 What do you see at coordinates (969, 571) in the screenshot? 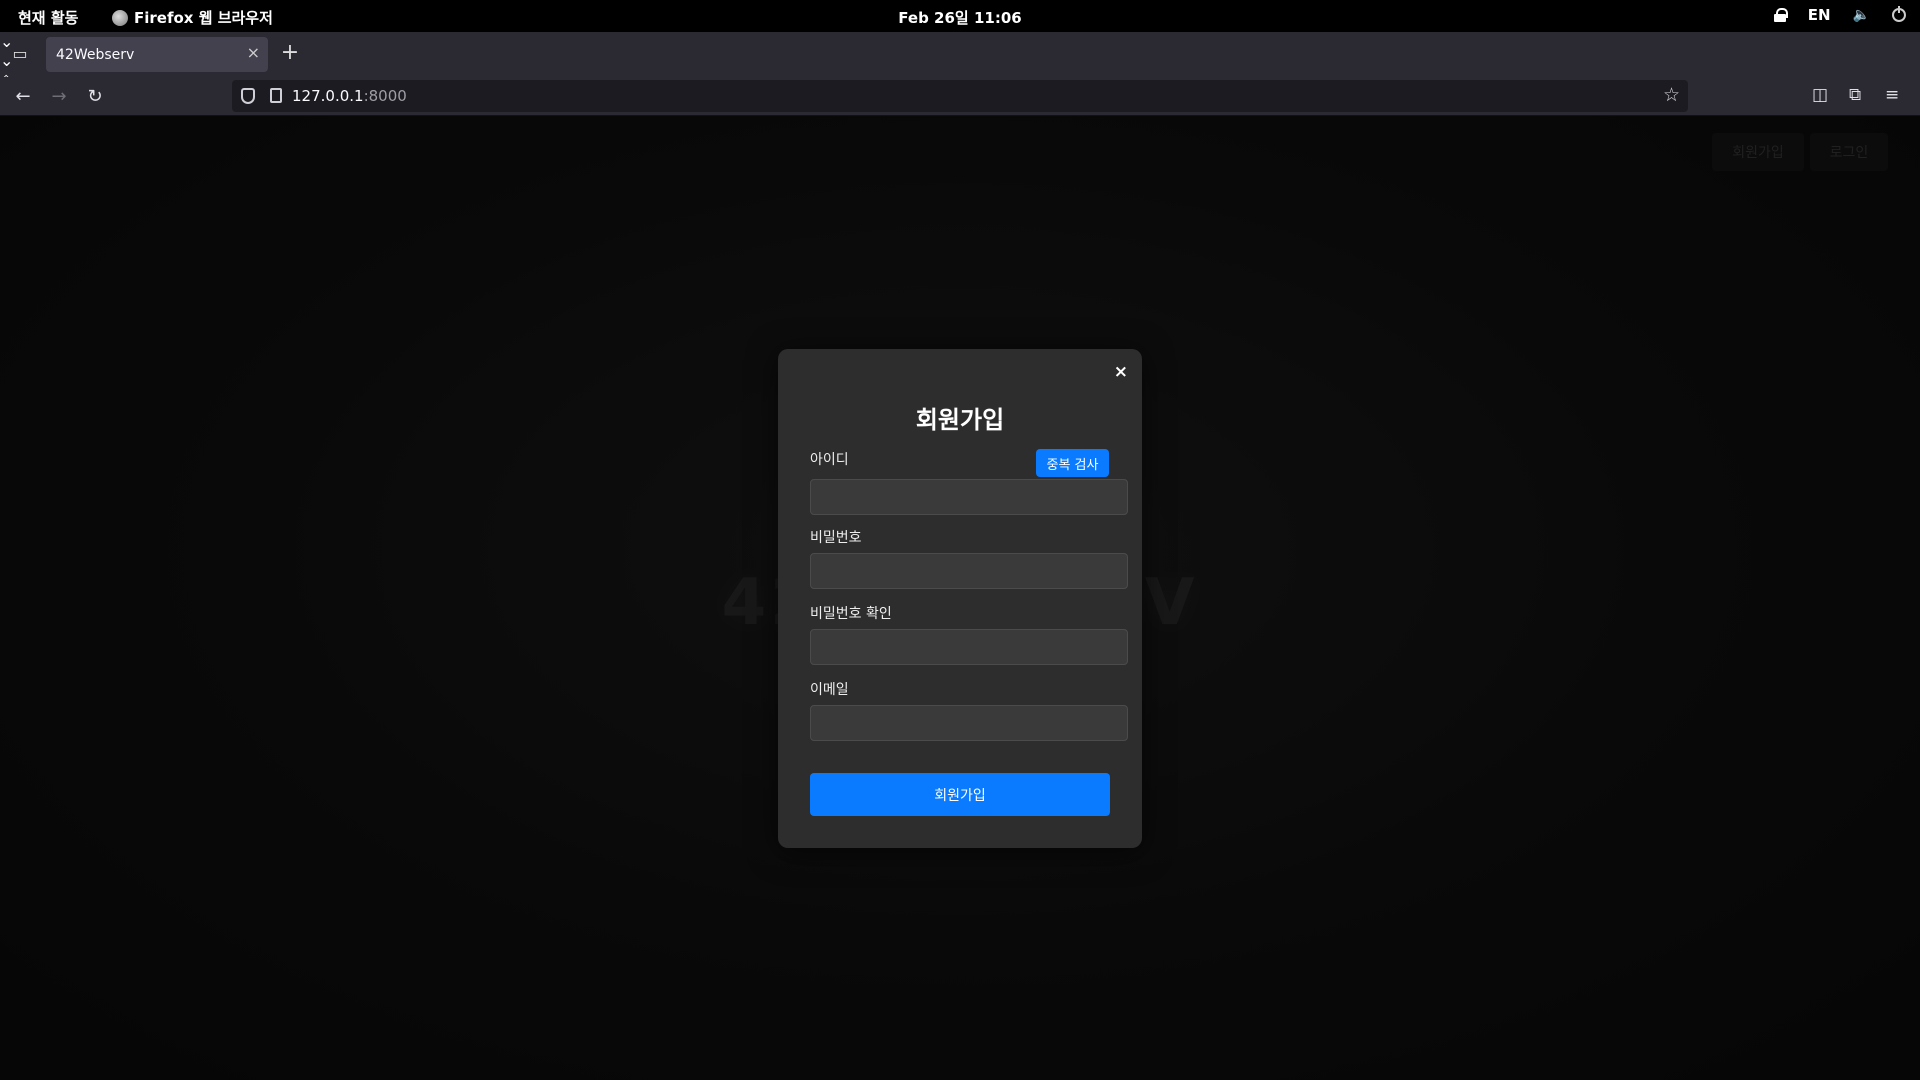
I see `password-input` at bounding box center [969, 571].